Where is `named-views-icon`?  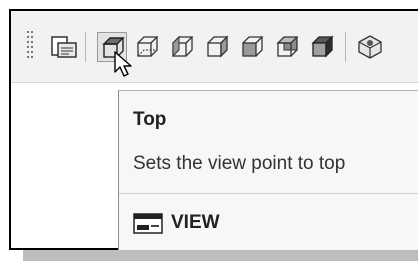
named-views-icon is located at coordinates (64, 47).